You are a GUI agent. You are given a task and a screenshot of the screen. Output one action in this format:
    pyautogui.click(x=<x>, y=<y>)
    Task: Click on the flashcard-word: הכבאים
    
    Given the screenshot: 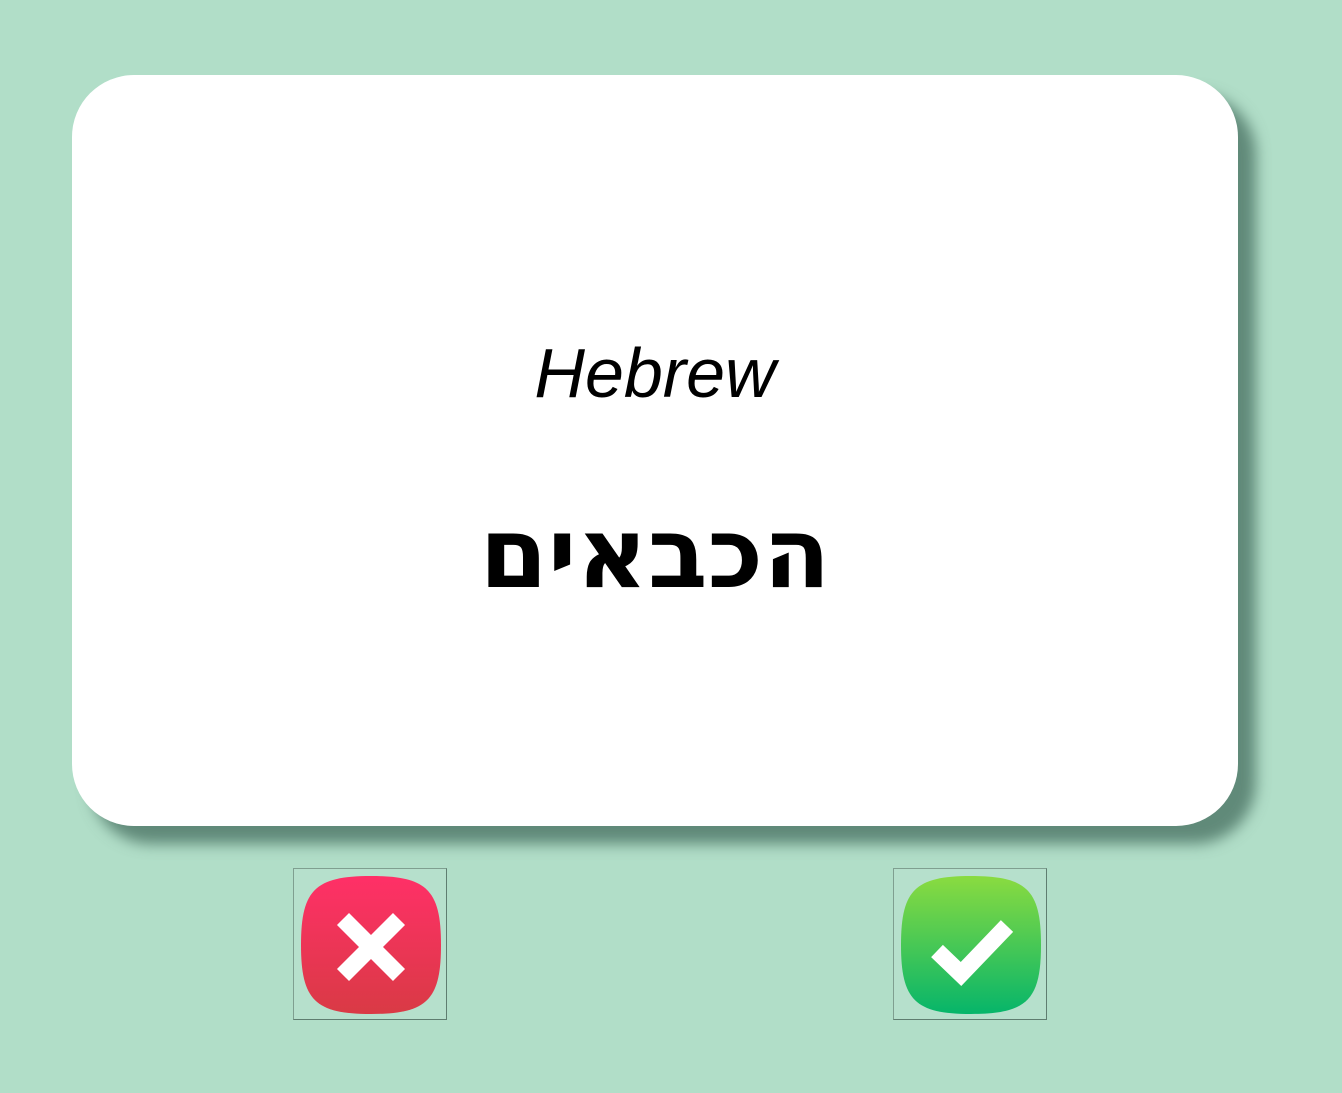 What is the action you would take?
    pyautogui.click(x=655, y=554)
    